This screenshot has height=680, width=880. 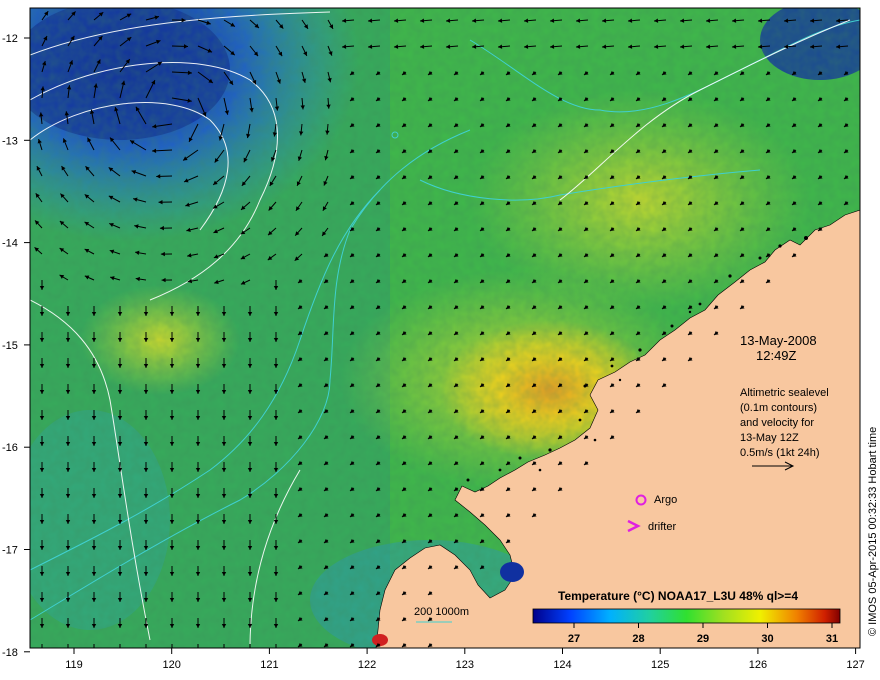 I want to click on longitude-label: 126, so click(x=758, y=665).